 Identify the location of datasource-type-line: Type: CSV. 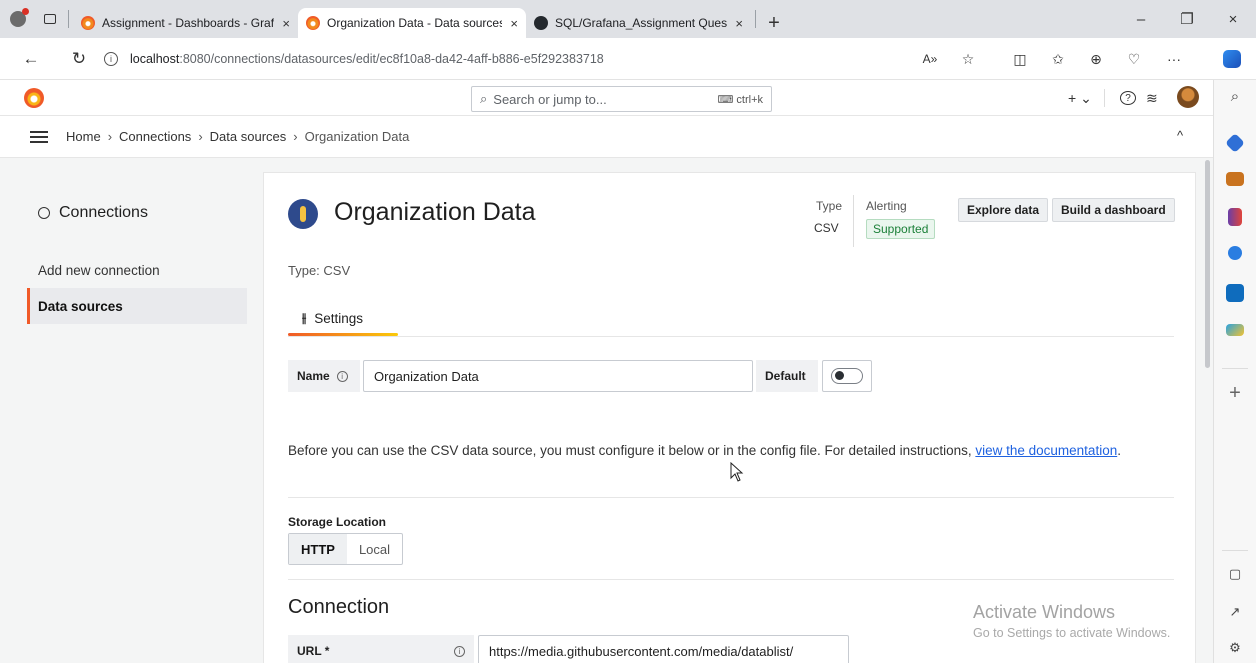
(319, 270).